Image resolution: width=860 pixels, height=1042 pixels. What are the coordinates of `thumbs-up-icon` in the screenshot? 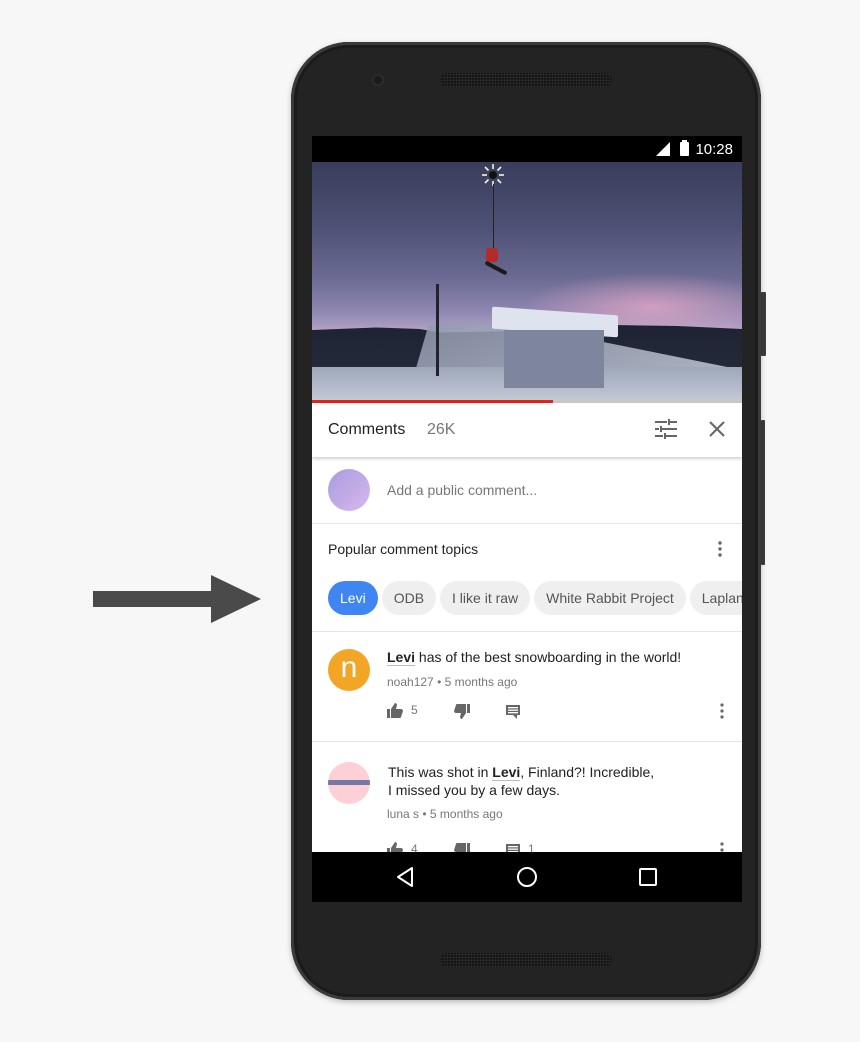 It's located at (395, 710).